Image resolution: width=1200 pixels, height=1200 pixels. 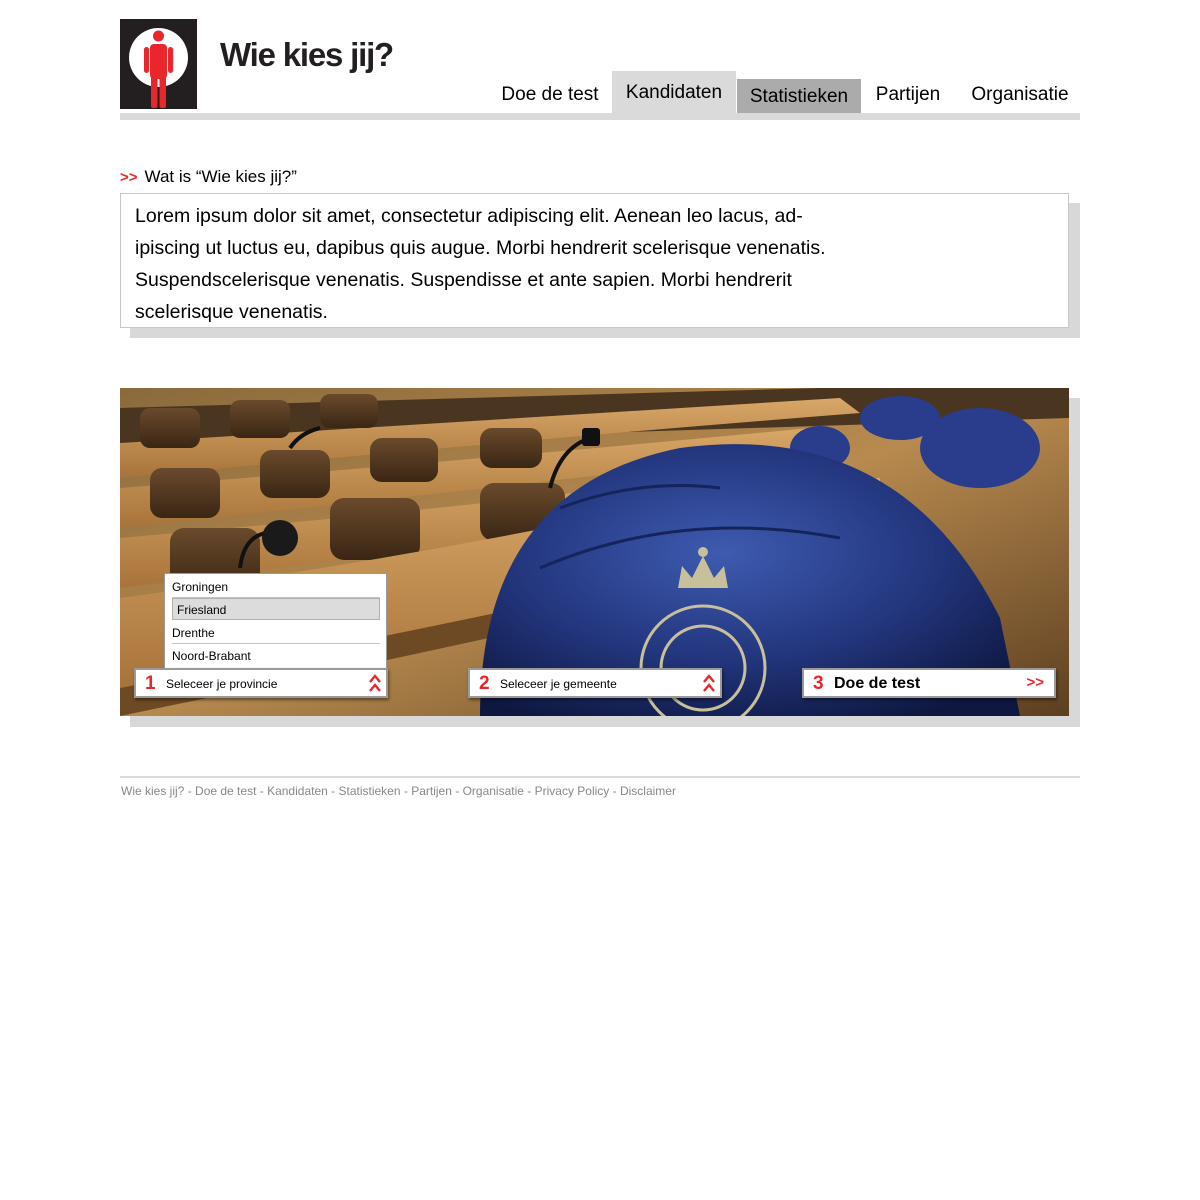 What do you see at coordinates (908, 93) in the screenshot?
I see `nav-partijen: Partijen` at bounding box center [908, 93].